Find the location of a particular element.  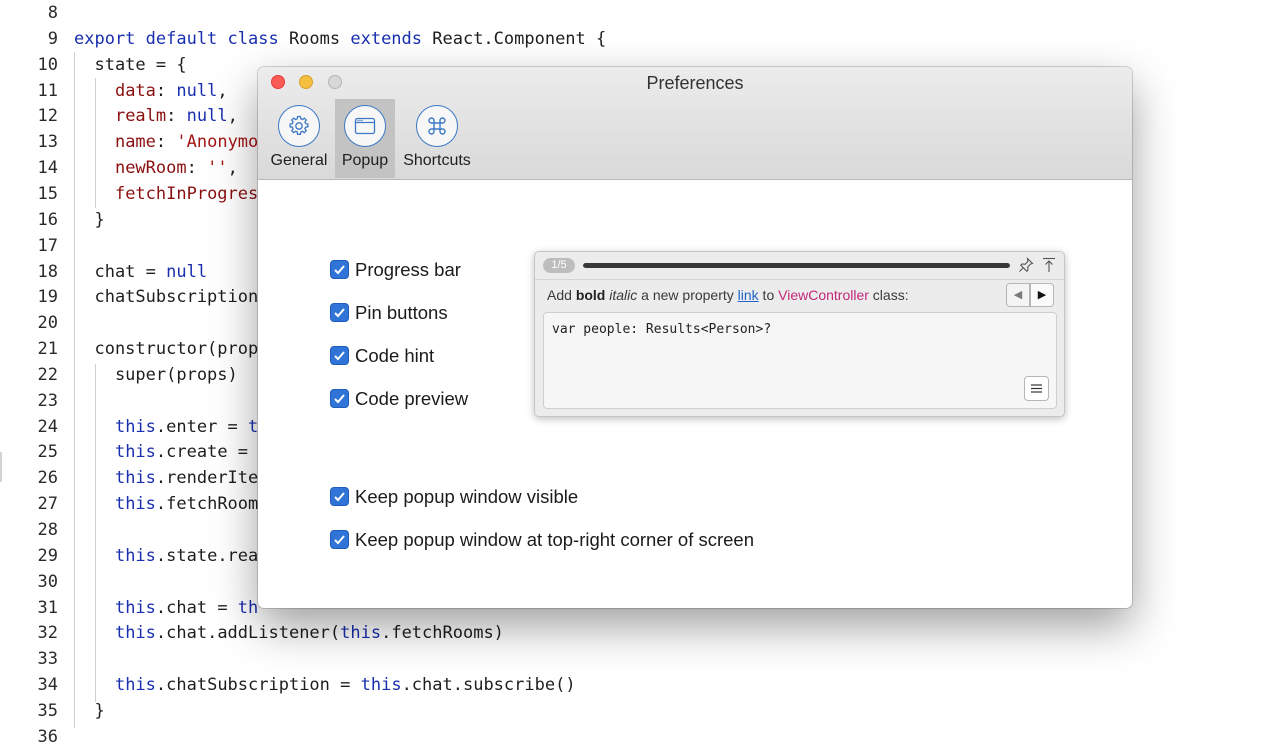

line-number: 33 is located at coordinates (47, 659).